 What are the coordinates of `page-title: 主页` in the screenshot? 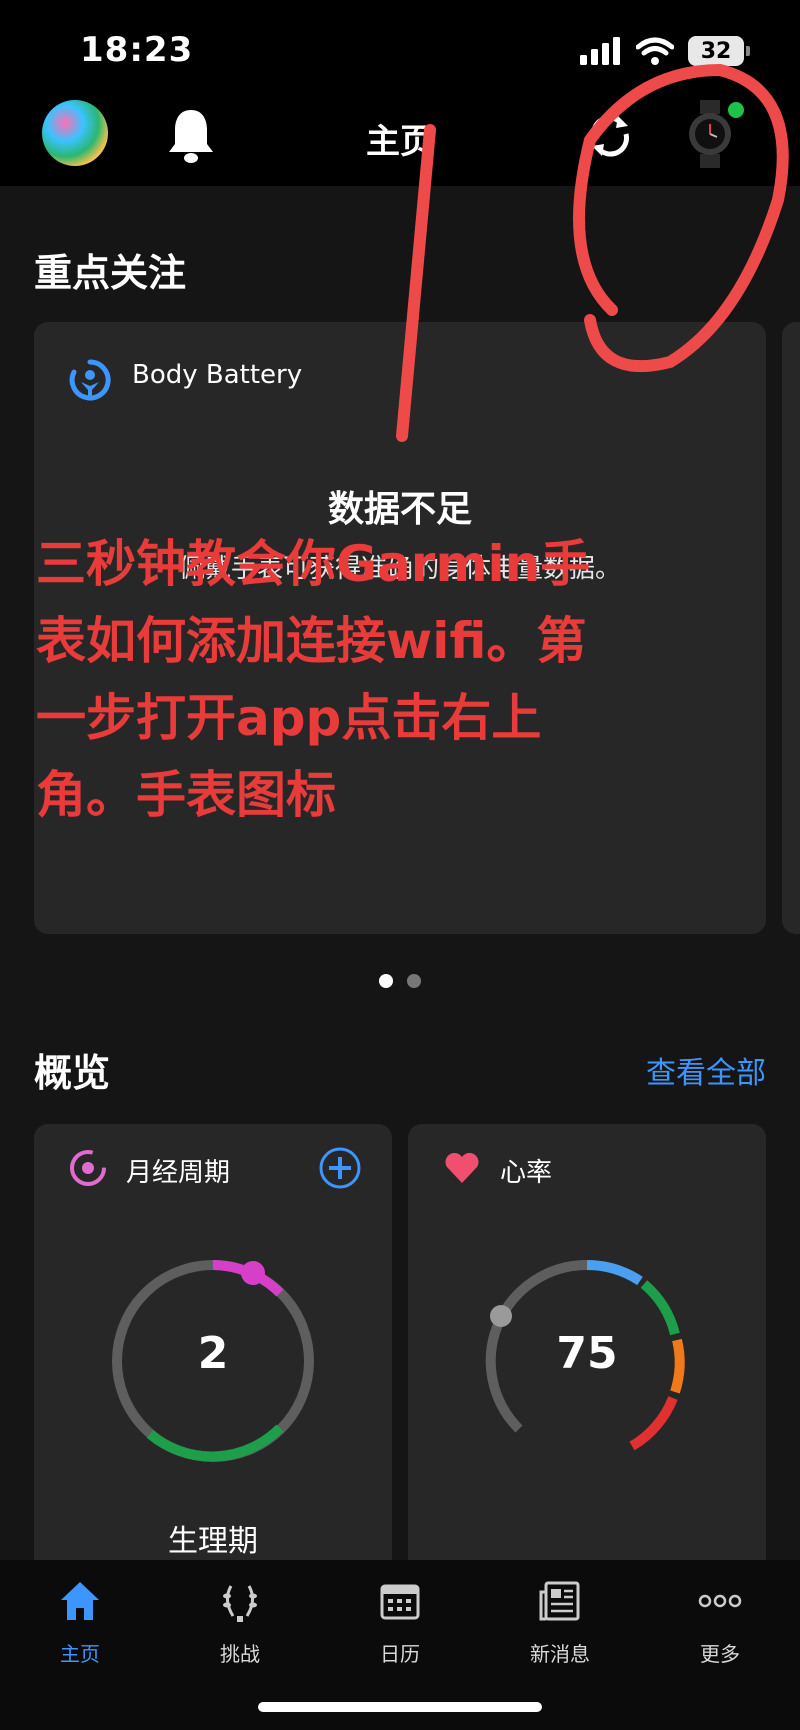 It's located at (400, 142).